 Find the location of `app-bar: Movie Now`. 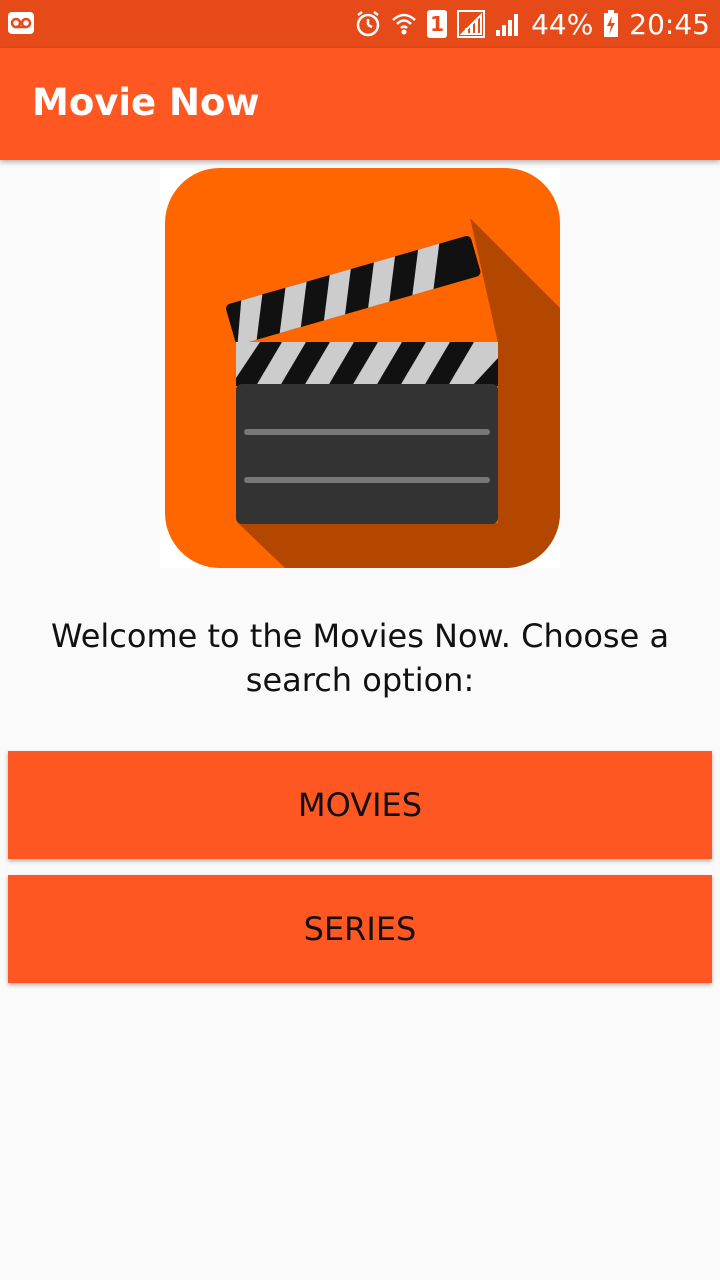

app-bar: Movie Now is located at coordinates (360, 104).